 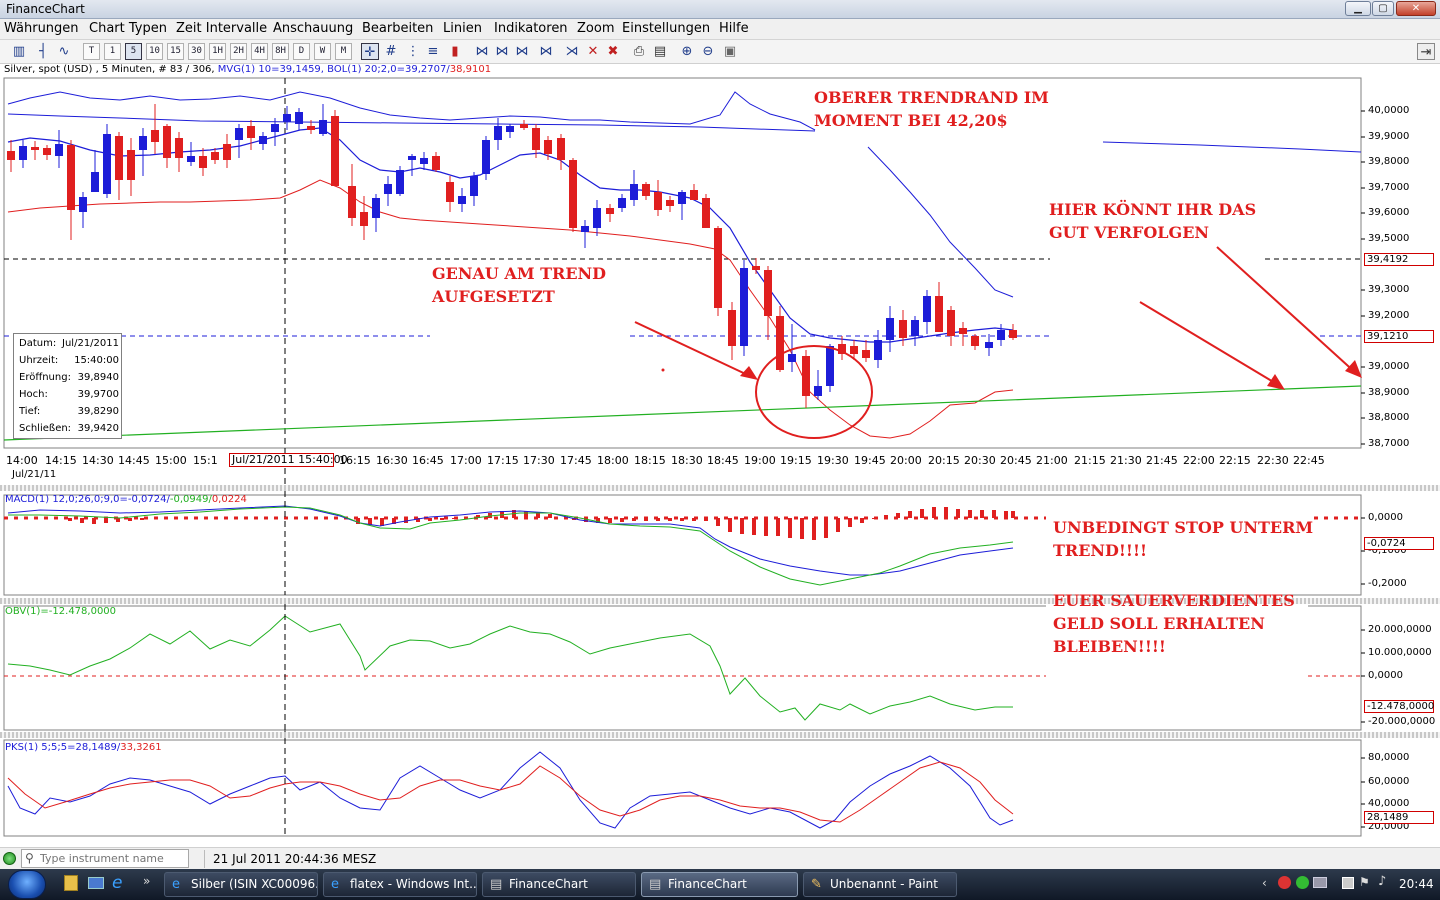 I want to click on pks-pane, so click(x=720, y=788).